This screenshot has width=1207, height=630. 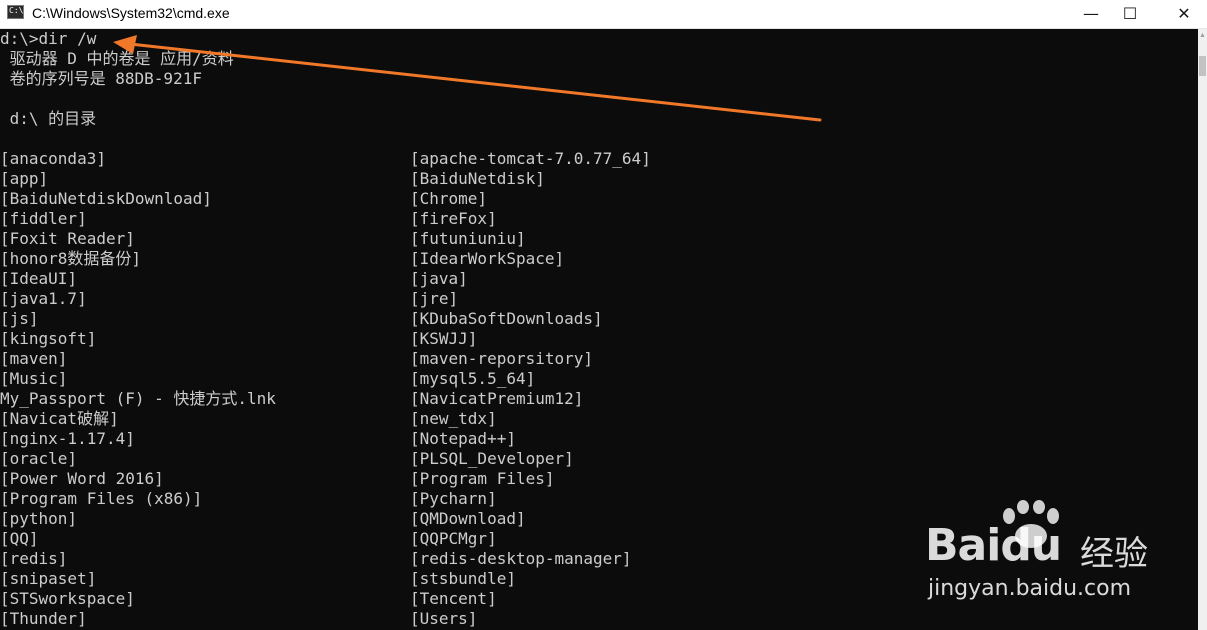 What do you see at coordinates (43, 218) in the screenshot?
I see `directory-entry: [fiddler]` at bounding box center [43, 218].